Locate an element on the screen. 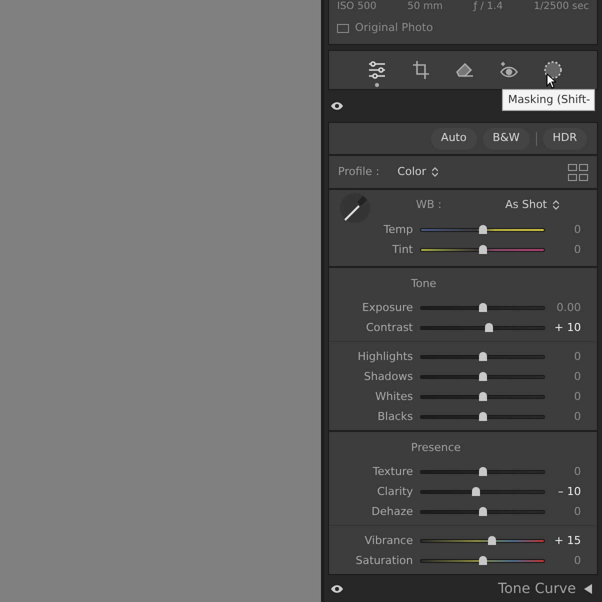 The image size is (602, 602). treatment-button: B&W is located at coordinates (506, 139).